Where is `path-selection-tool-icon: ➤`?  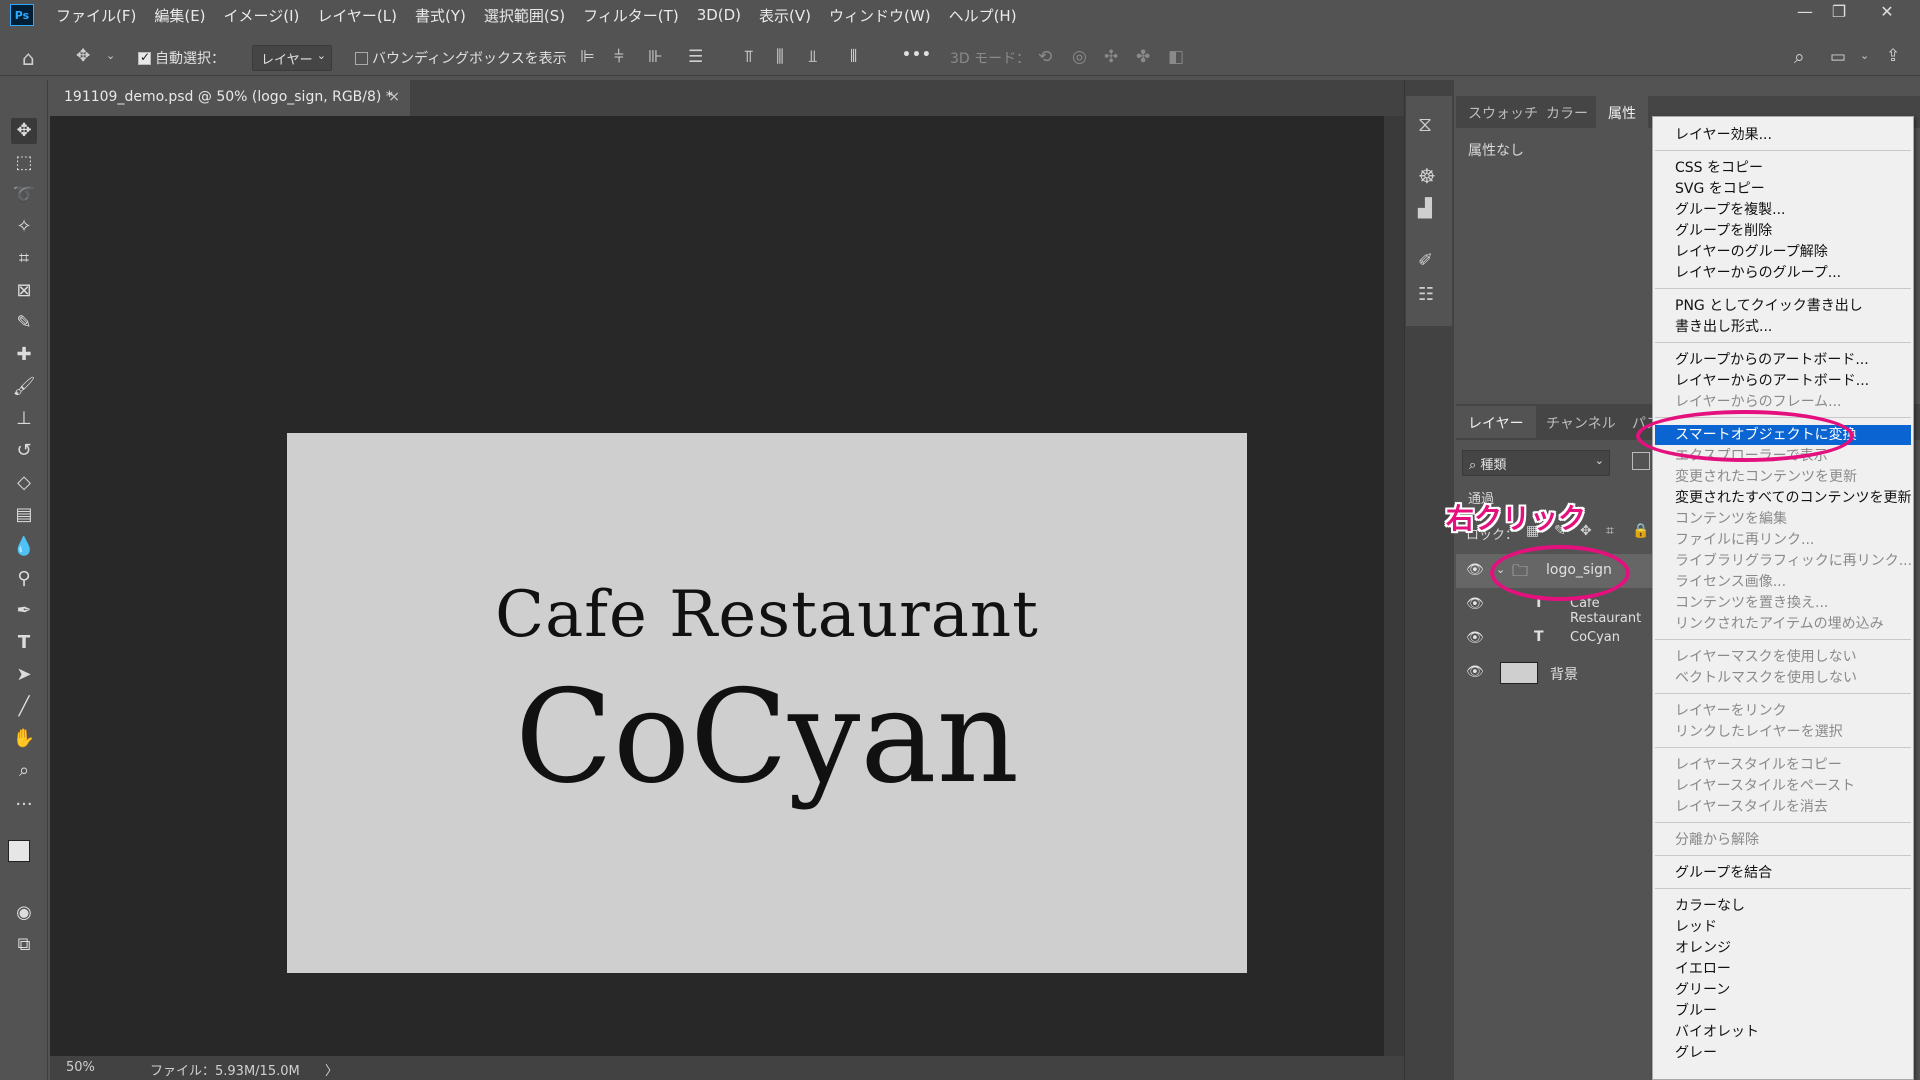
path-selection-tool-icon: ➤ is located at coordinates (24, 675).